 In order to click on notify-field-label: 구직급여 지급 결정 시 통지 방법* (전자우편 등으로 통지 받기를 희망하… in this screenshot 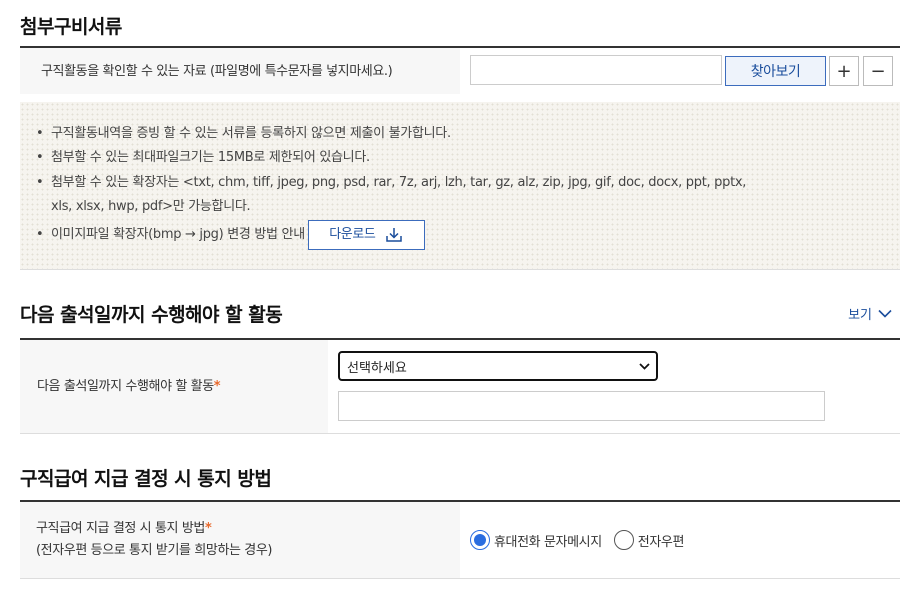, I will do `click(240, 540)`.